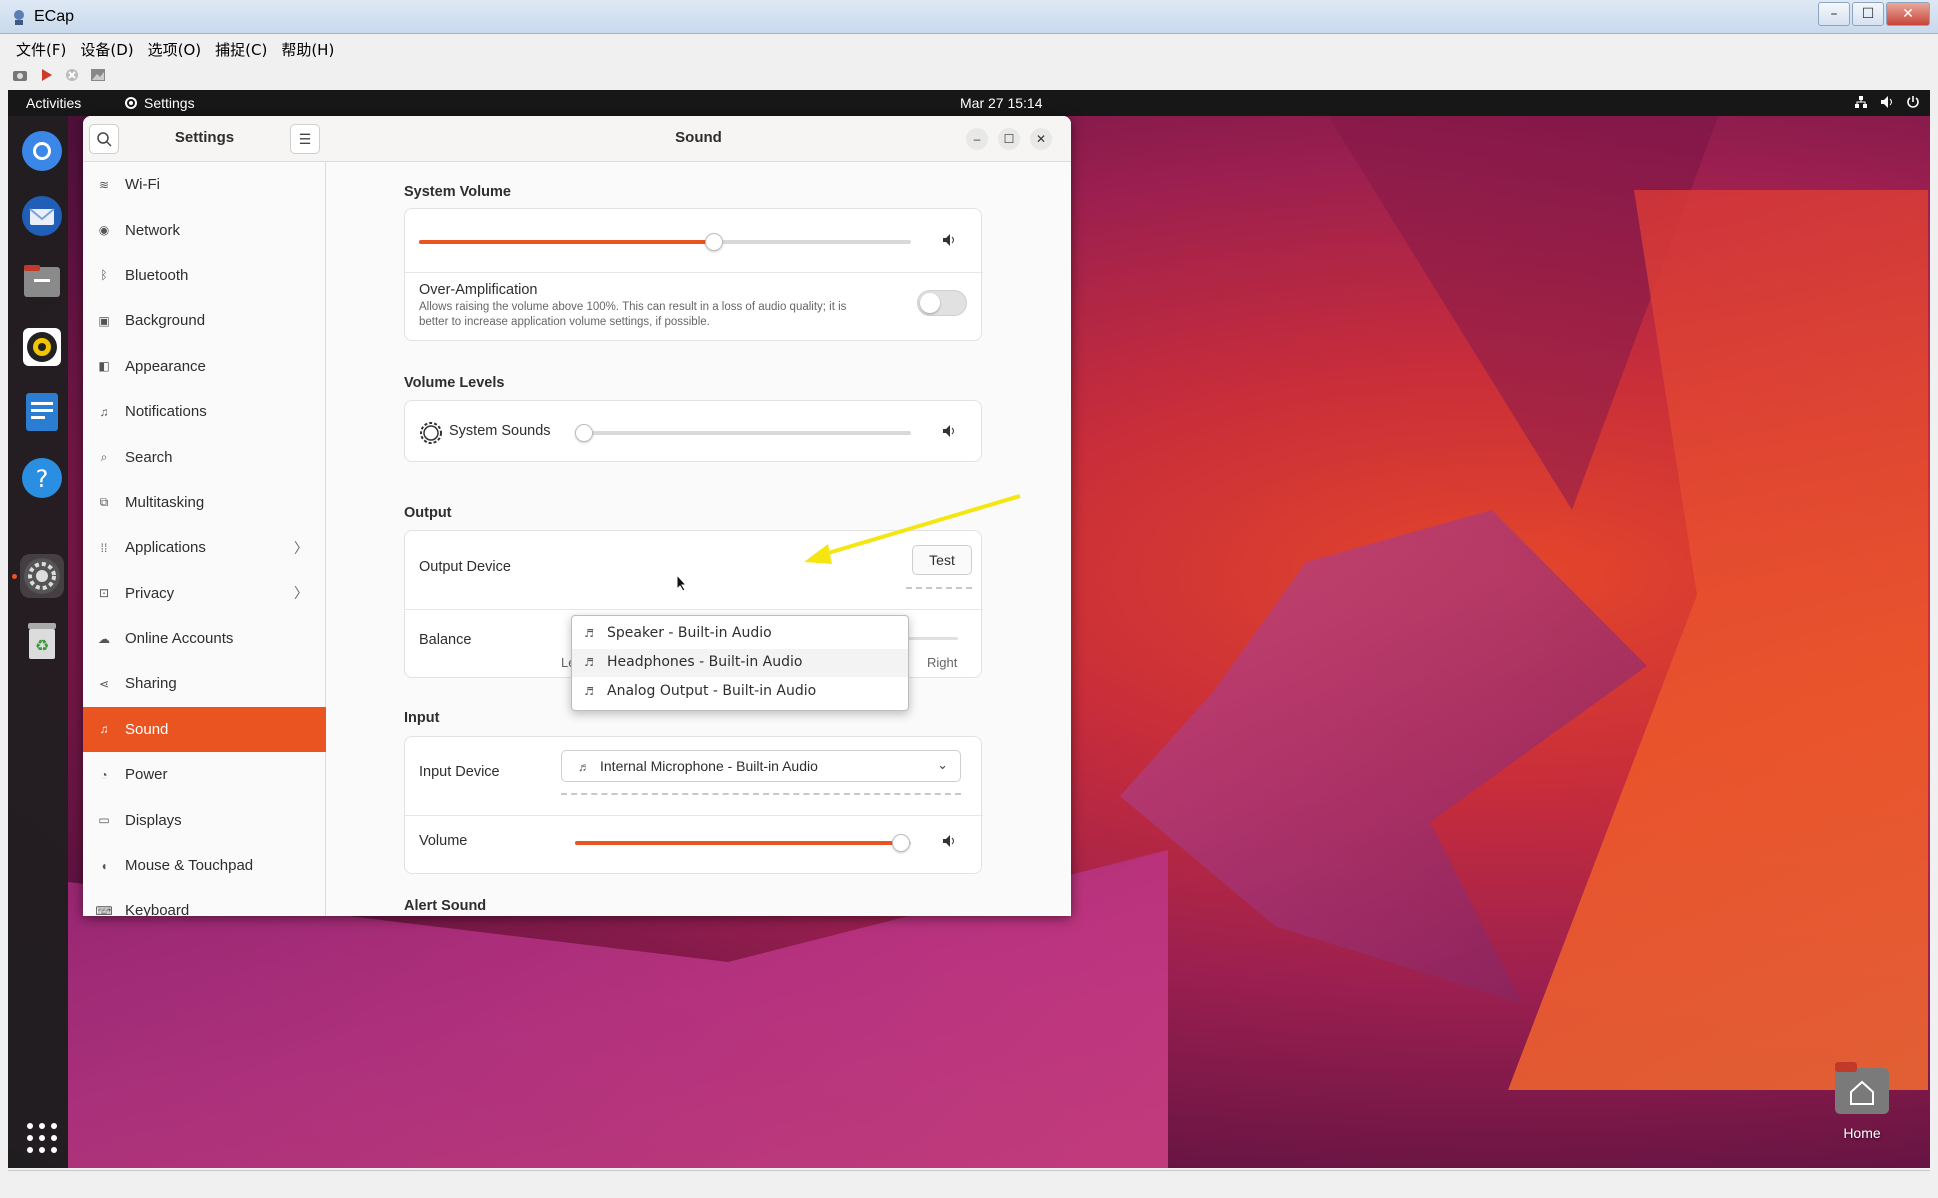  What do you see at coordinates (1862, 1088) in the screenshot?
I see `home-folder-icon` at bounding box center [1862, 1088].